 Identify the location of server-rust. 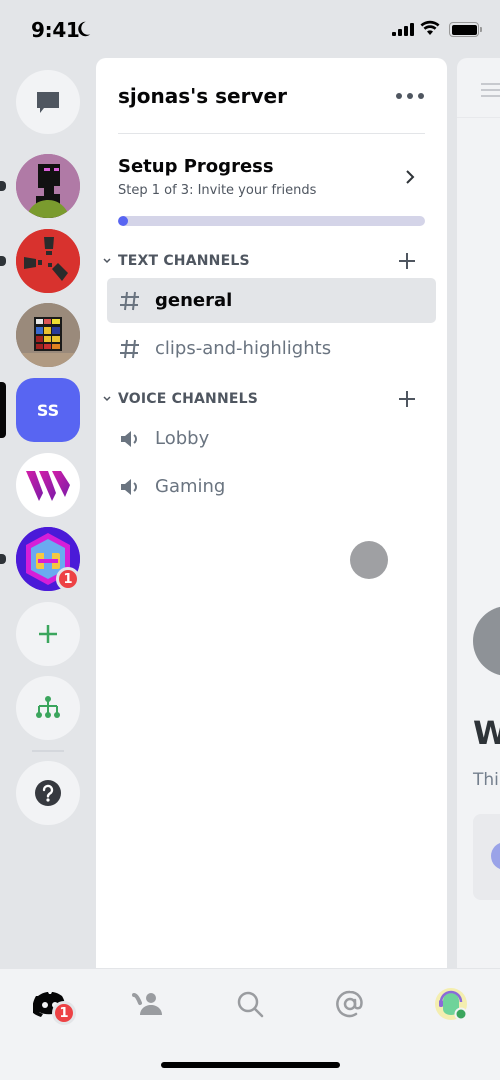
(48, 261).